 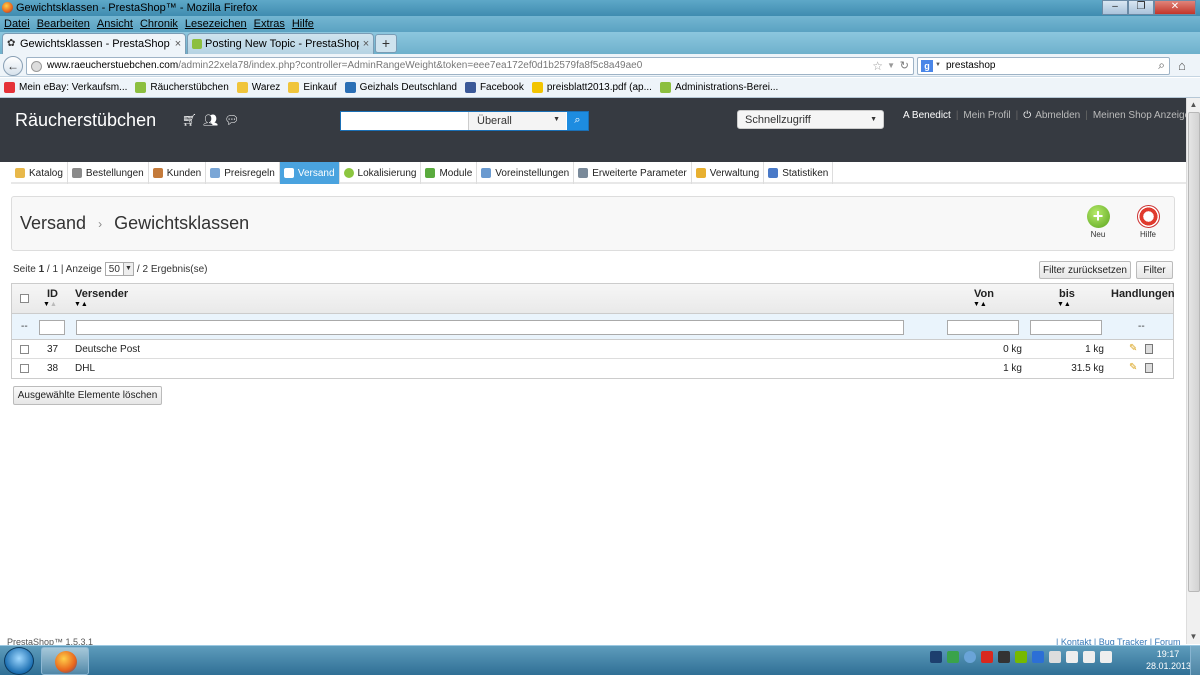 I want to click on minimize-button: –, so click(x=1115, y=7).